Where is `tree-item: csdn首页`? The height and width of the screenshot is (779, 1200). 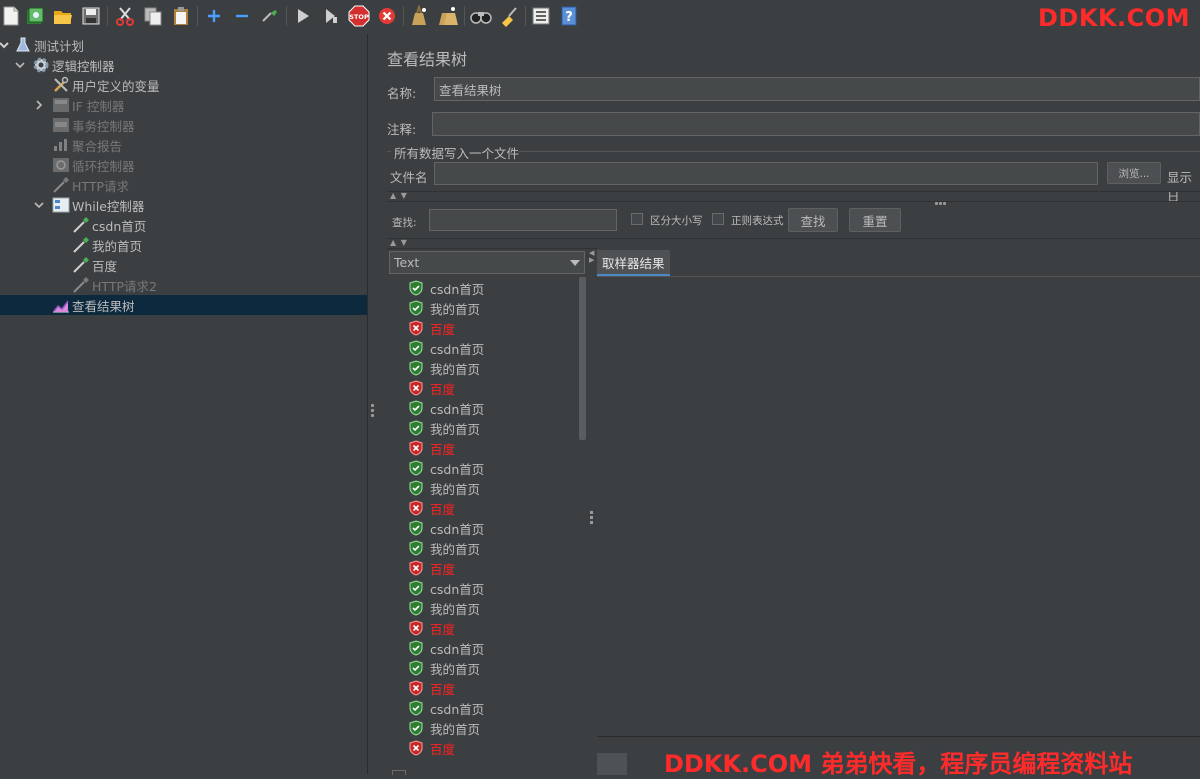 tree-item: csdn首页 is located at coordinates (183, 225).